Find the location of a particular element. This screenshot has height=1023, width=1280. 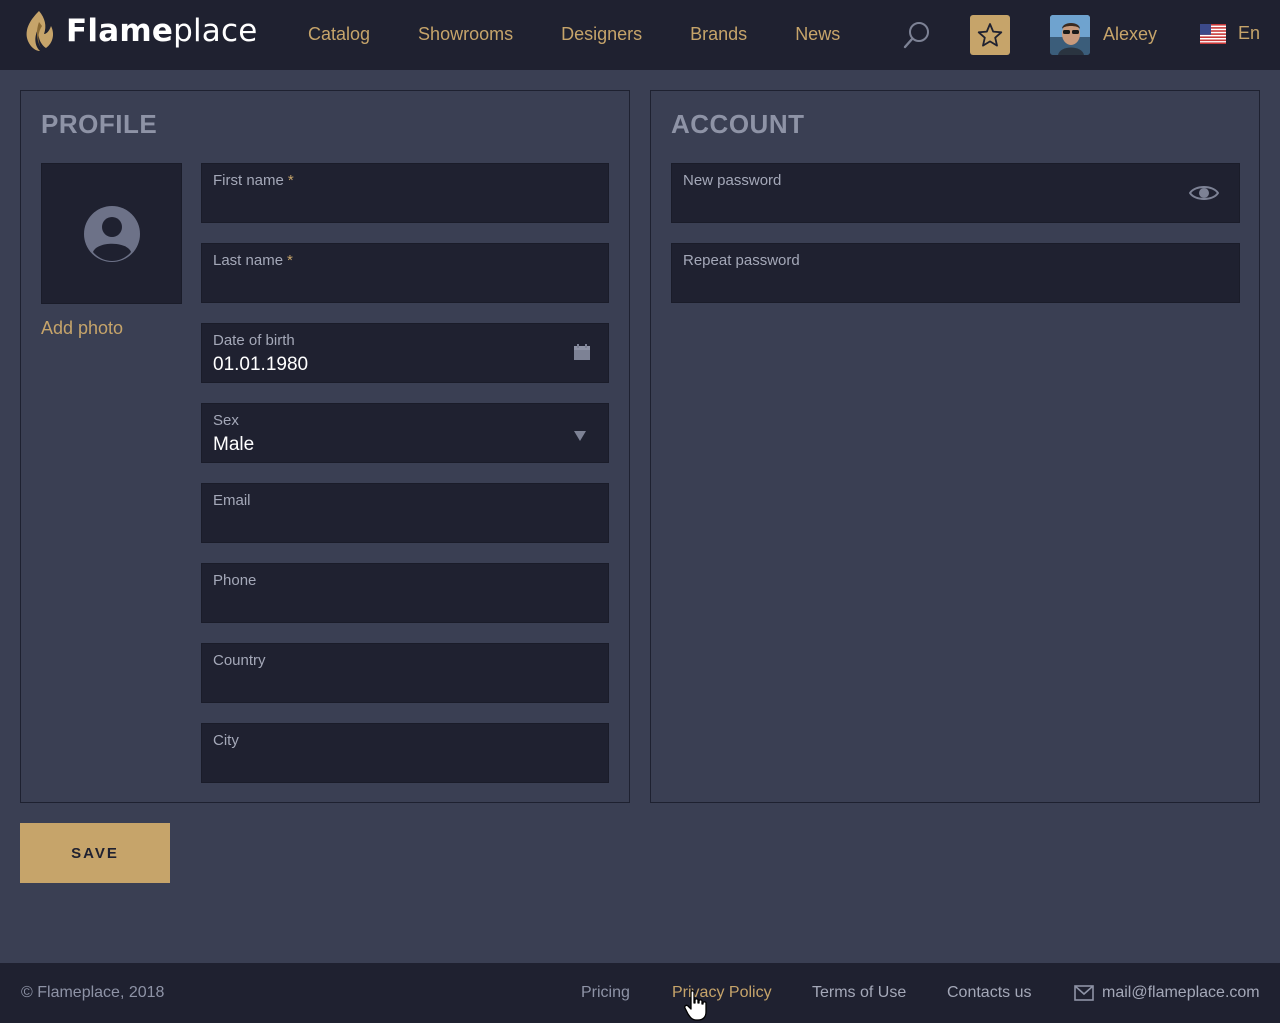

country-label: Country is located at coordinates (239, 660).